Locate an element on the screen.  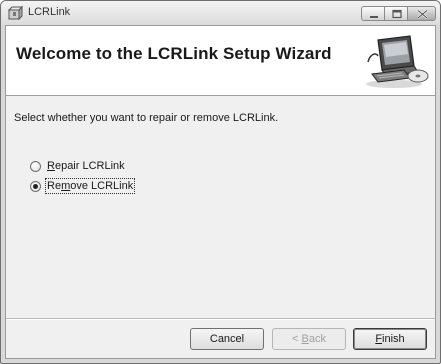
remove-label: Remove LCRLink is located at coordinates (90, 186).